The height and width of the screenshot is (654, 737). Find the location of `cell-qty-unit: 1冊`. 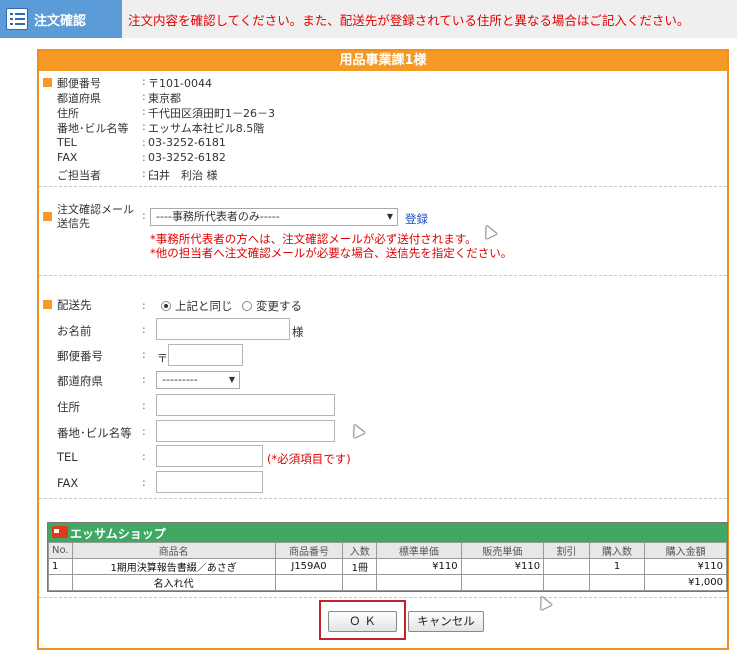

cell-qty-unit: 1冊 is located at coordinates (360, 566).